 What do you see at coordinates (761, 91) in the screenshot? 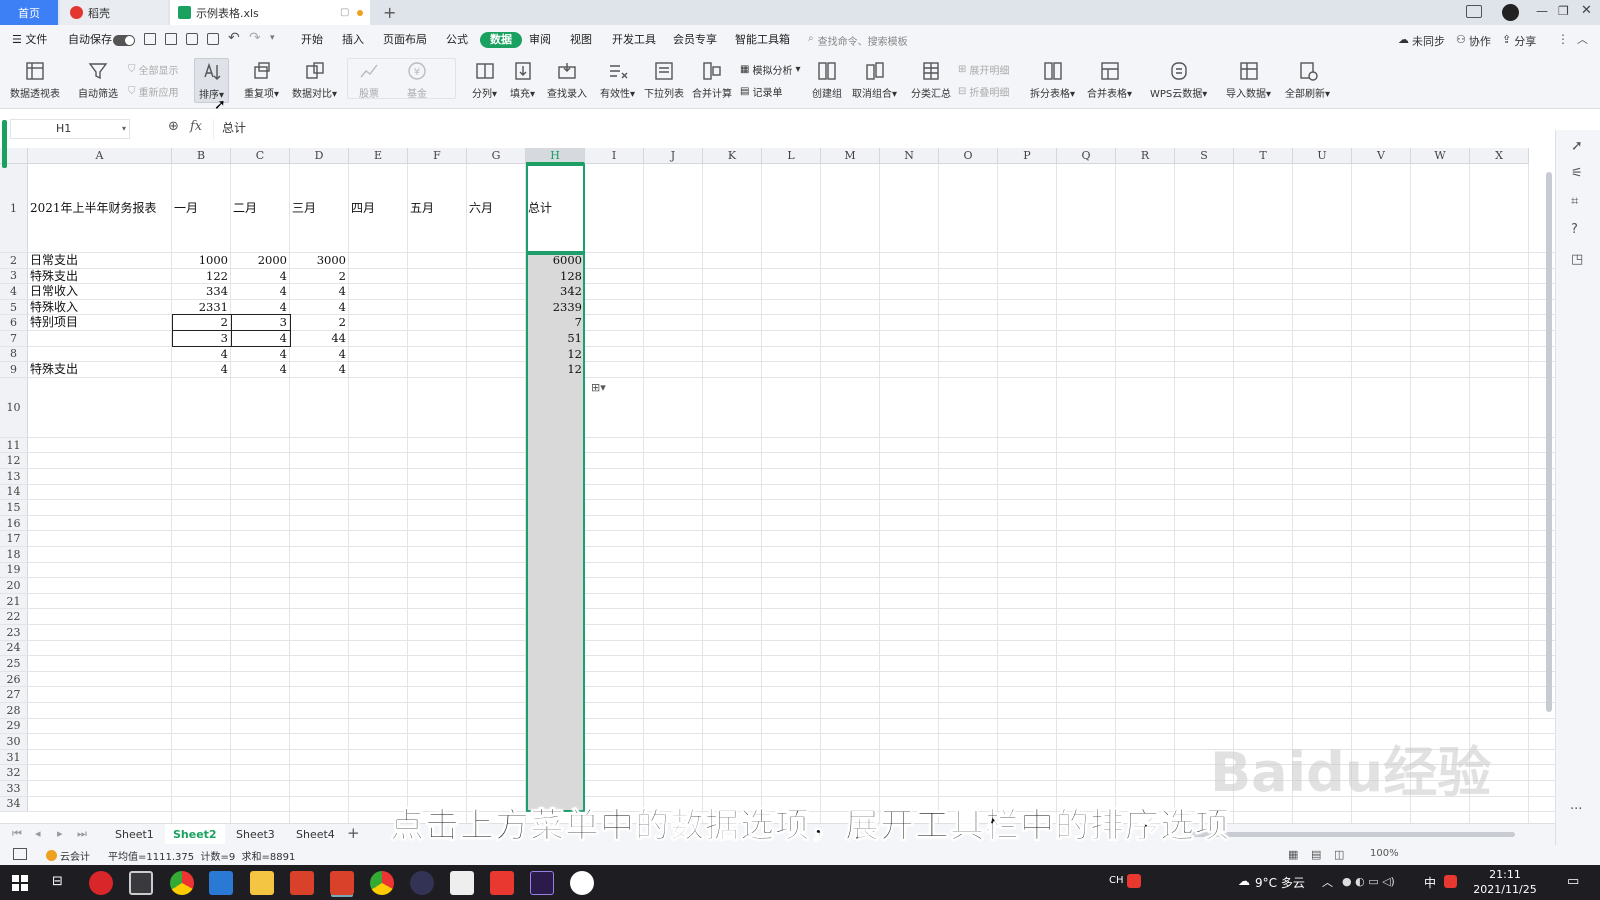
I see `record-form-button: ▤ 记录单` at bounding box center [761, 91].